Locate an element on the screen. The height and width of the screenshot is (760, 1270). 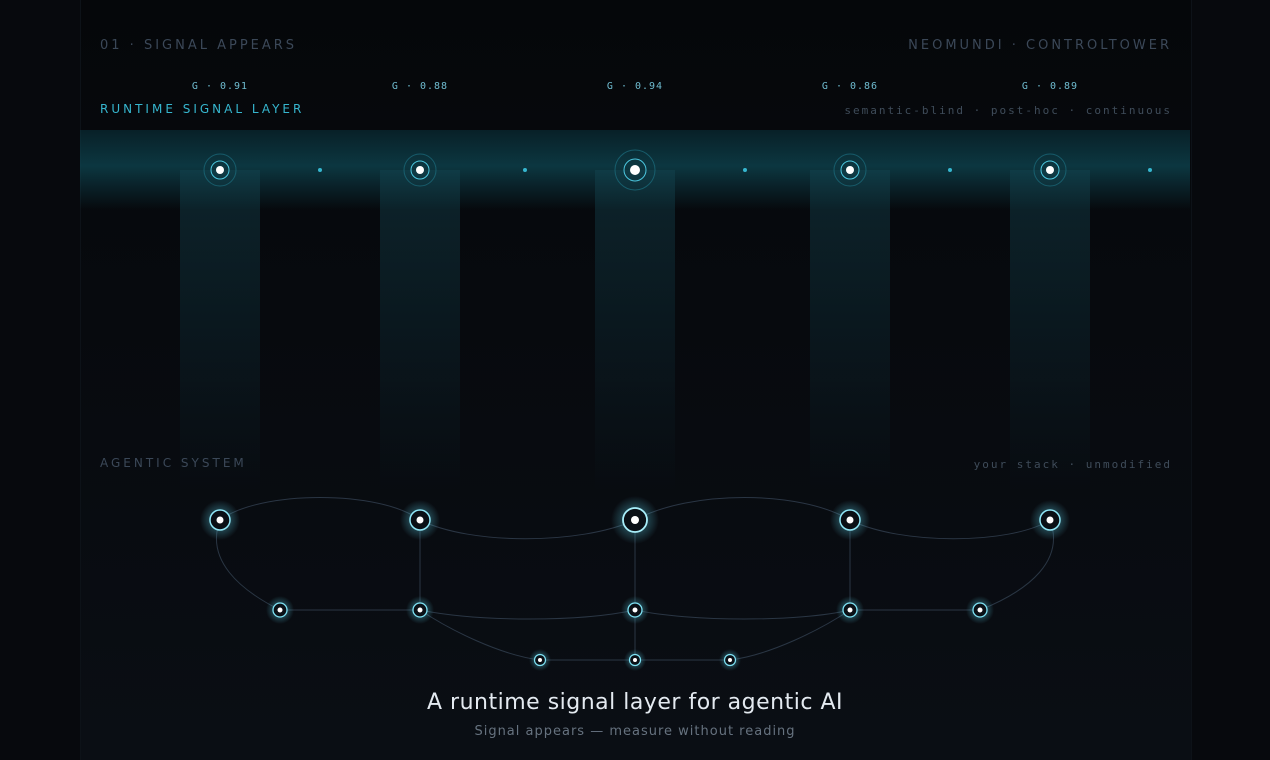
signal-nodes is located at coordinates (677, 170).